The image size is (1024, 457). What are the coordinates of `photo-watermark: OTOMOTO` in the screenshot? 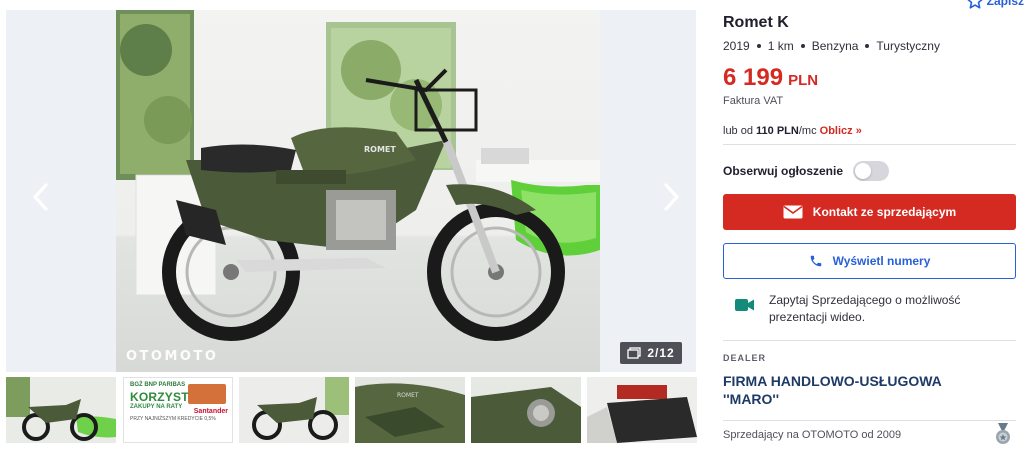 It's located at (172, 356).